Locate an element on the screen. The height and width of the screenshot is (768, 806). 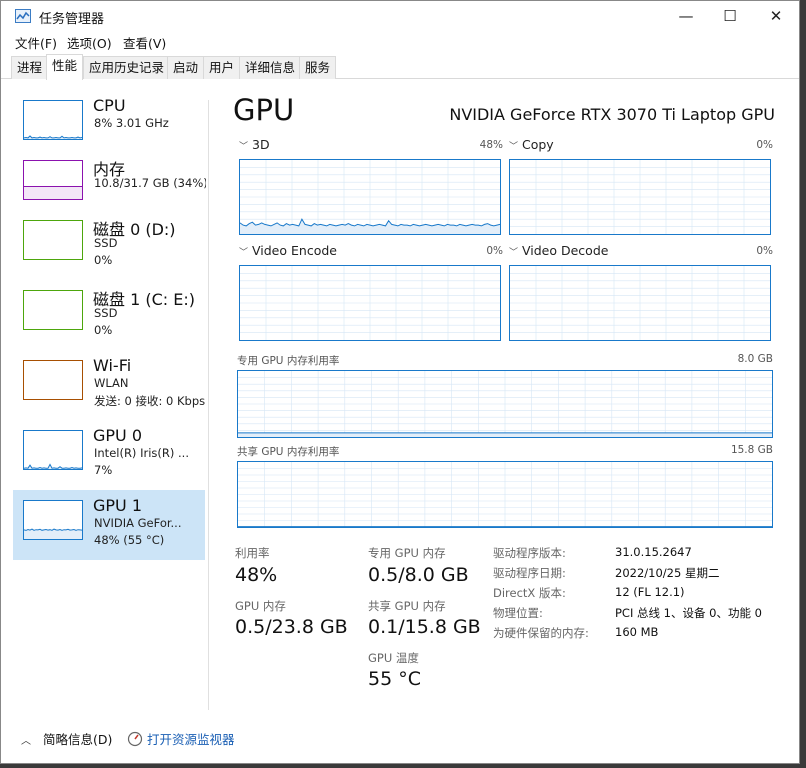
engine-label: Copy is located at coordinates (538, 144).